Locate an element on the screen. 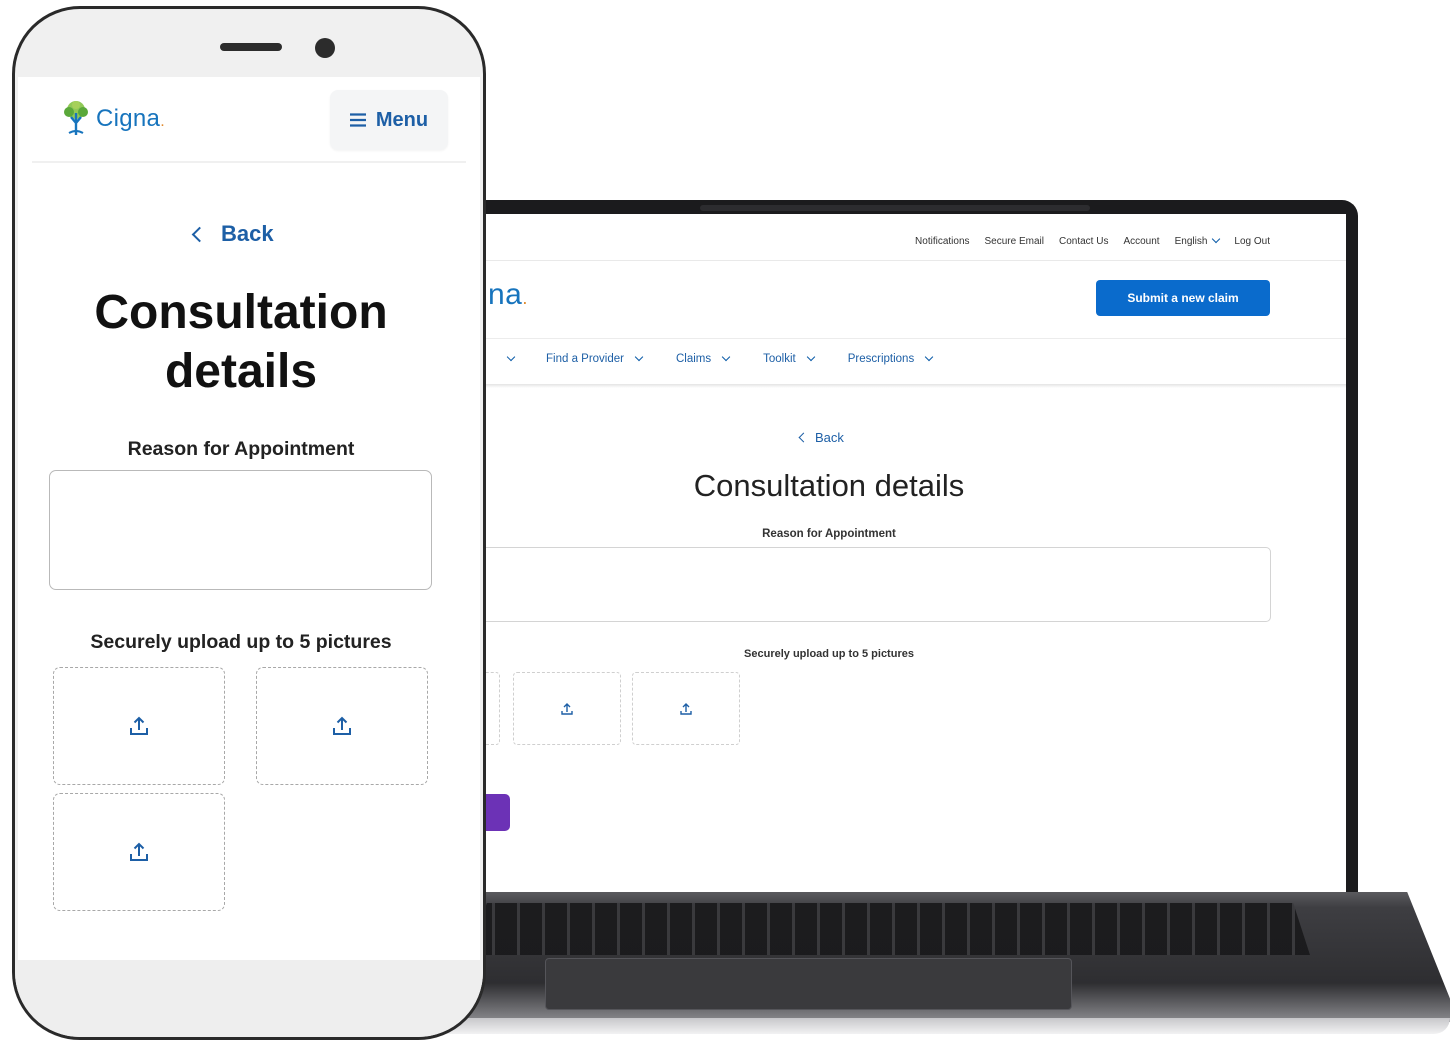 Image resolution: width=1450 pixels, height=1045 pixels. page-title-line2: details is located at coordinates (241, 371).